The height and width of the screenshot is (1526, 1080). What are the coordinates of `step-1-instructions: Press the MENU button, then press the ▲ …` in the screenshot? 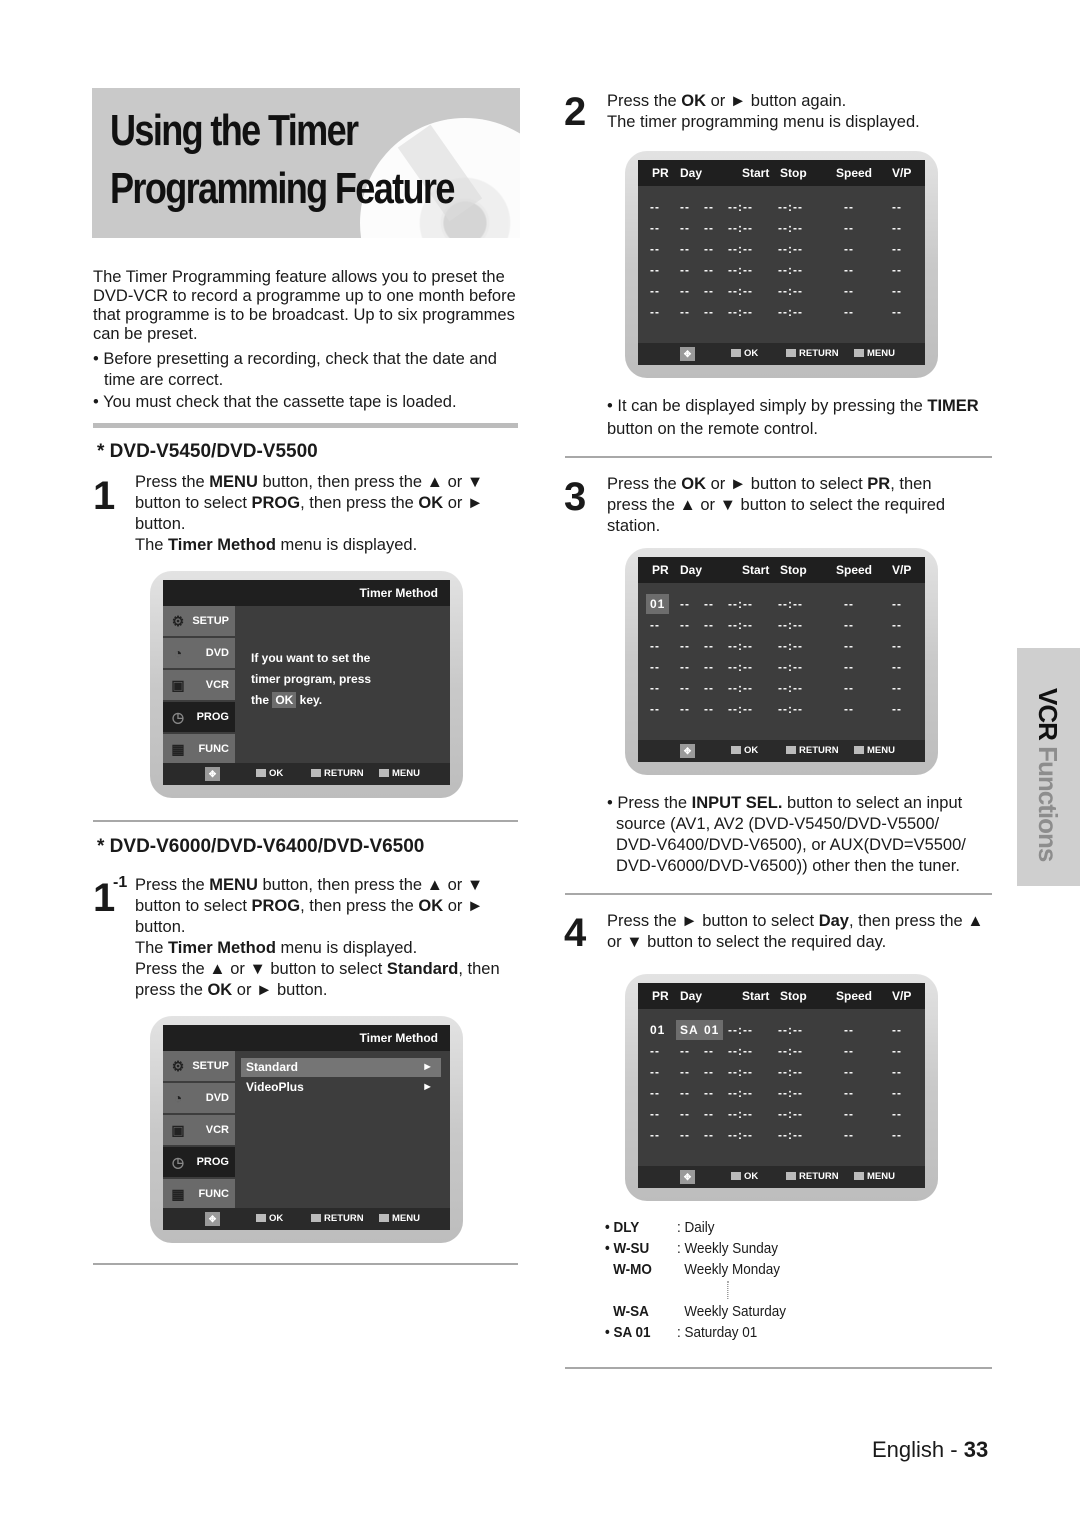 It's located at (309, 513).